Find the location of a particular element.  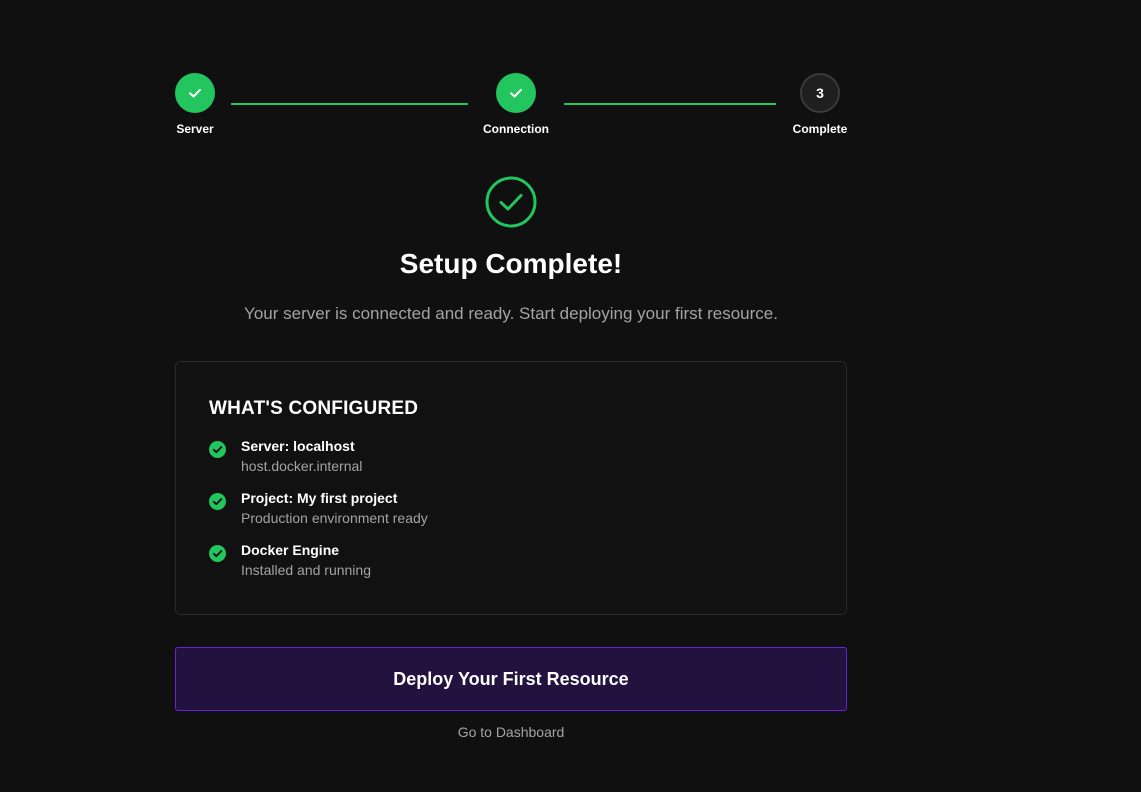

progress-stepper: Server Connection 3 Complete is located at coordinates (511, 108).